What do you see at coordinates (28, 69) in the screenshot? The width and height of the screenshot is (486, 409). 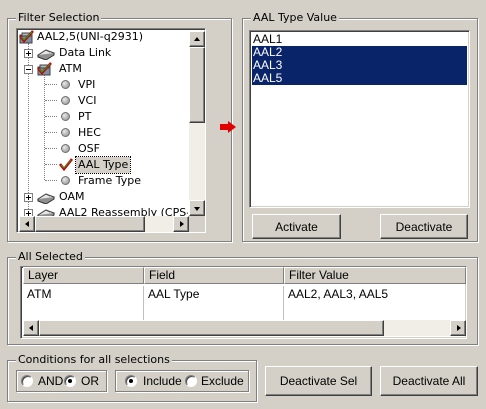 I see `collapse-minus-icon` at bounding box center [28, 69].